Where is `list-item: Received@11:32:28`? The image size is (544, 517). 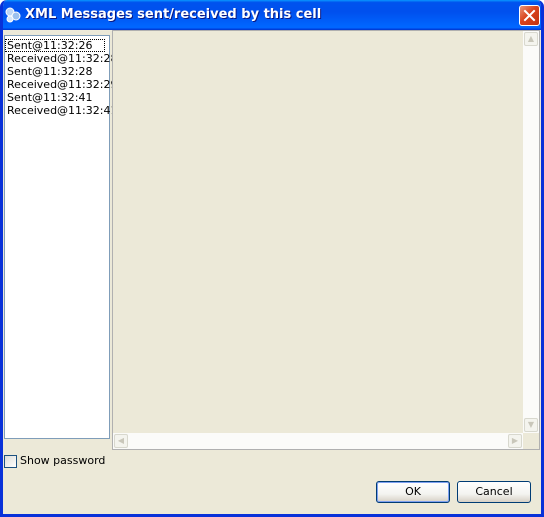 list-item: Received@11:32:28 is located at coordinates (61, 58).